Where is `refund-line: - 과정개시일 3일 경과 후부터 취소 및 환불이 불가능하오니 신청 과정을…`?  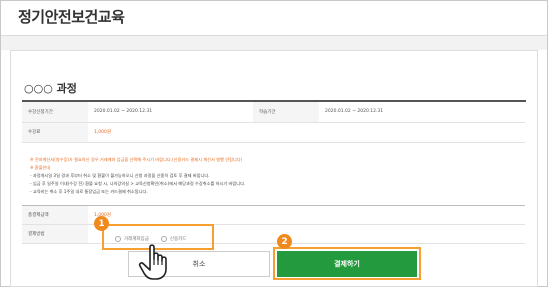 refund-line: - 과정개시일 3일 경과 후부터 취소 및 환불이 불가능하오니 신청 과정을… is located at coordinates (120, 175).